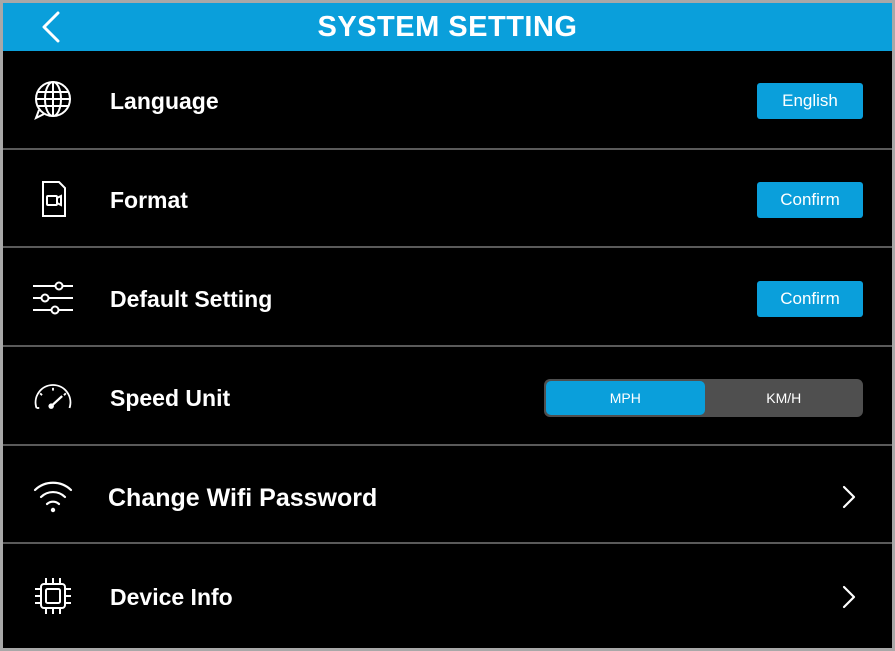 The height and width of the screenshot is (651, 895). What do you see at coordinates (53, 397) in the screenshot?
I see `speedometer-icon` at bounding box center [53, 397].